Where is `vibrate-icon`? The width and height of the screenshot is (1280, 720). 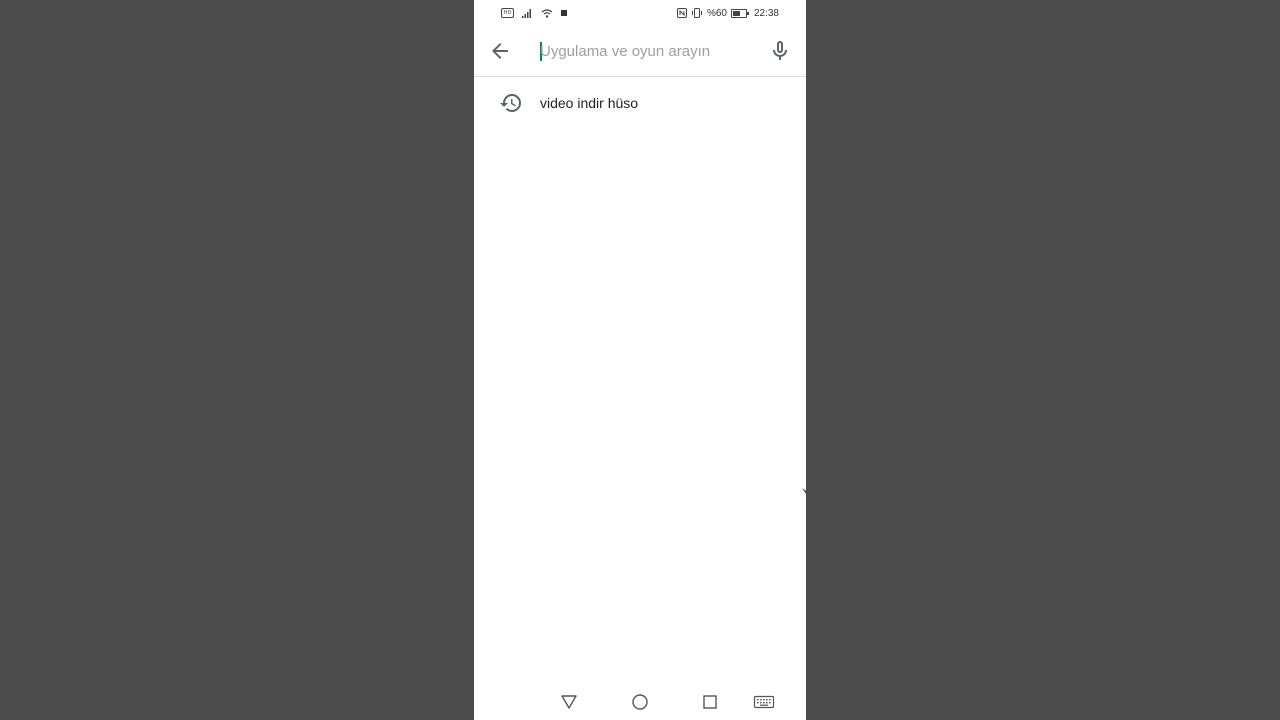
vibrate-icon is located at coordinates (696, 13).